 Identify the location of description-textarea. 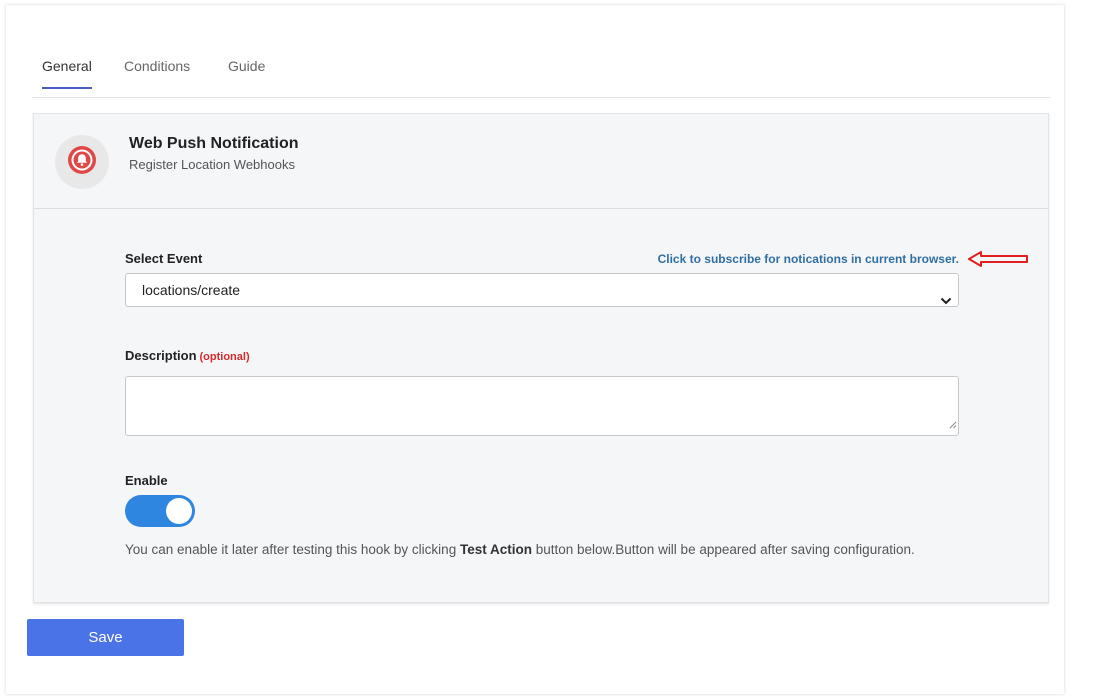
(542, 406).